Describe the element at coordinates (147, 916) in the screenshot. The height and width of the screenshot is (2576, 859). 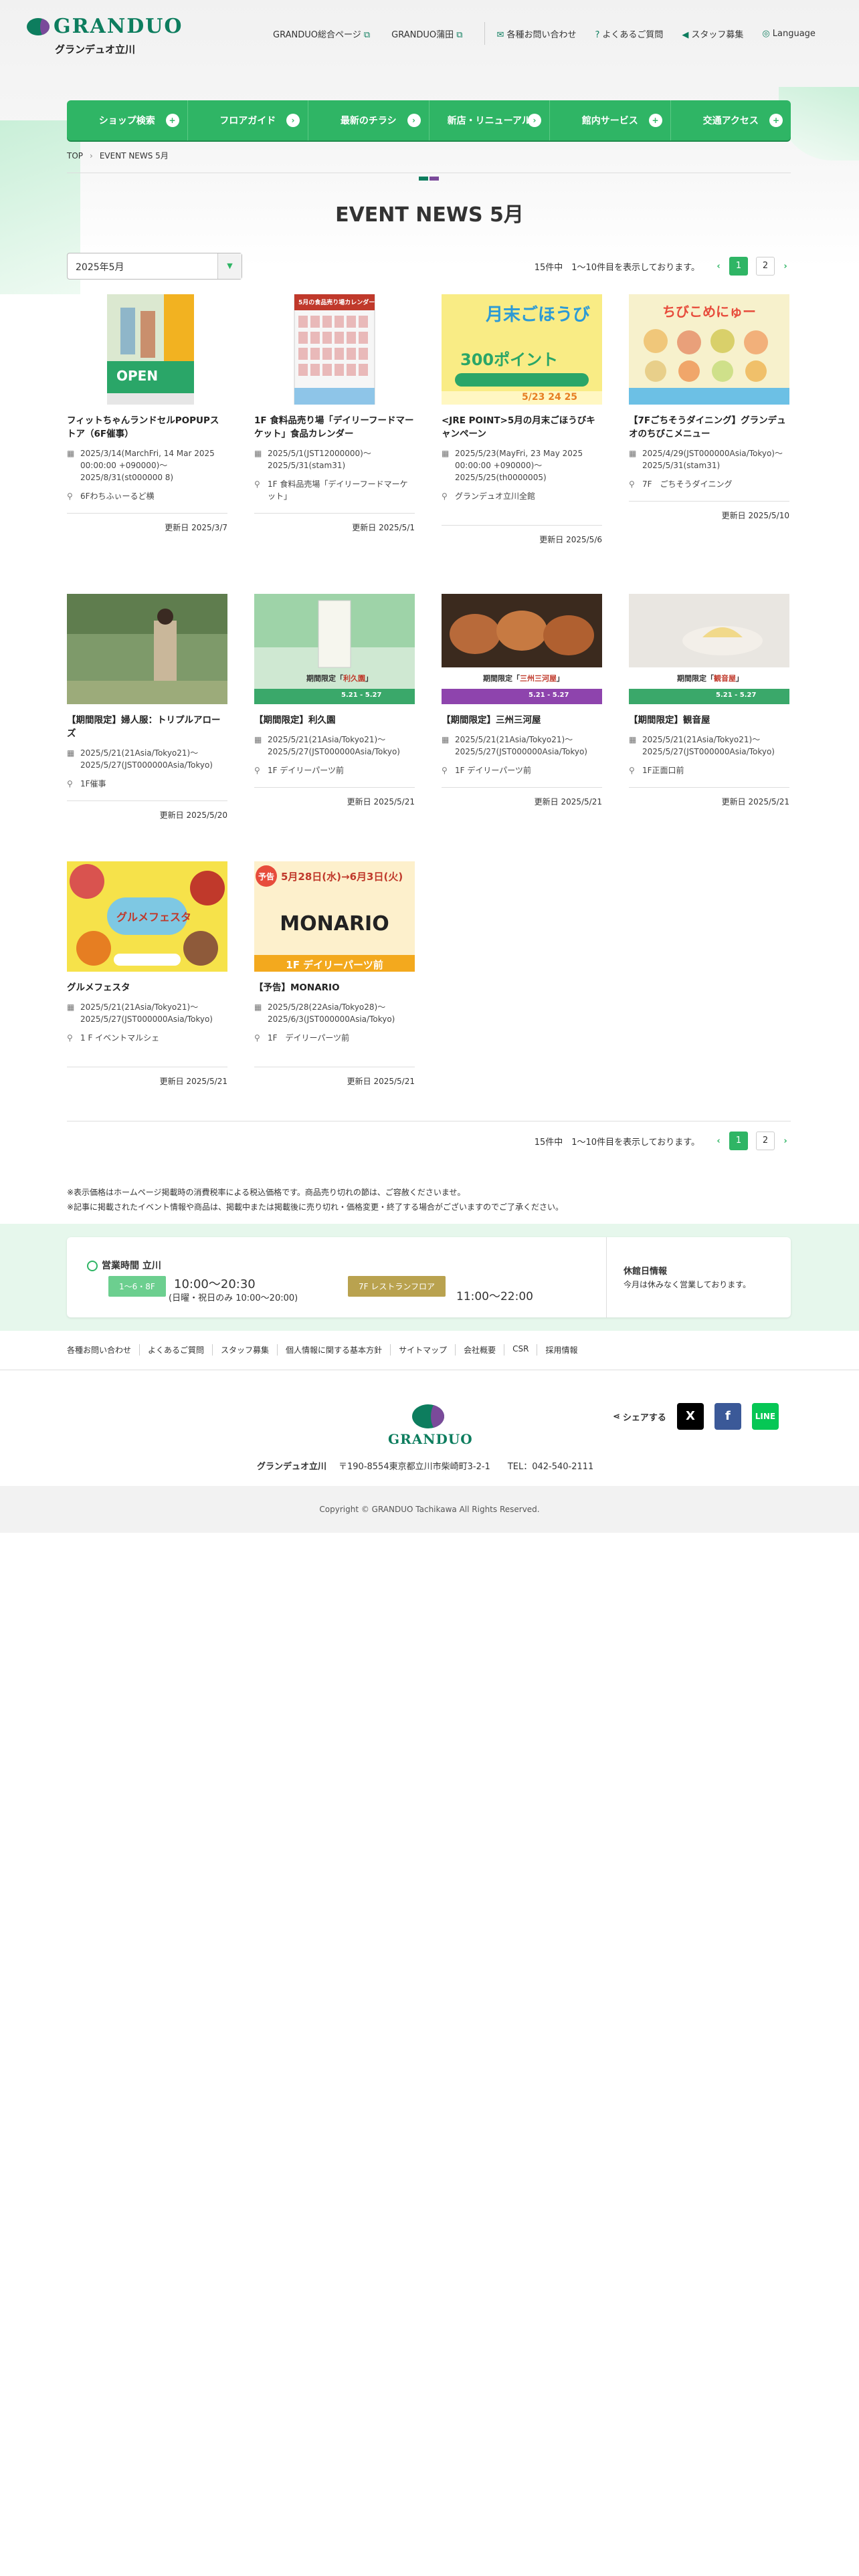
I see `event-thumbnail: グルメフェスタ` at that location.